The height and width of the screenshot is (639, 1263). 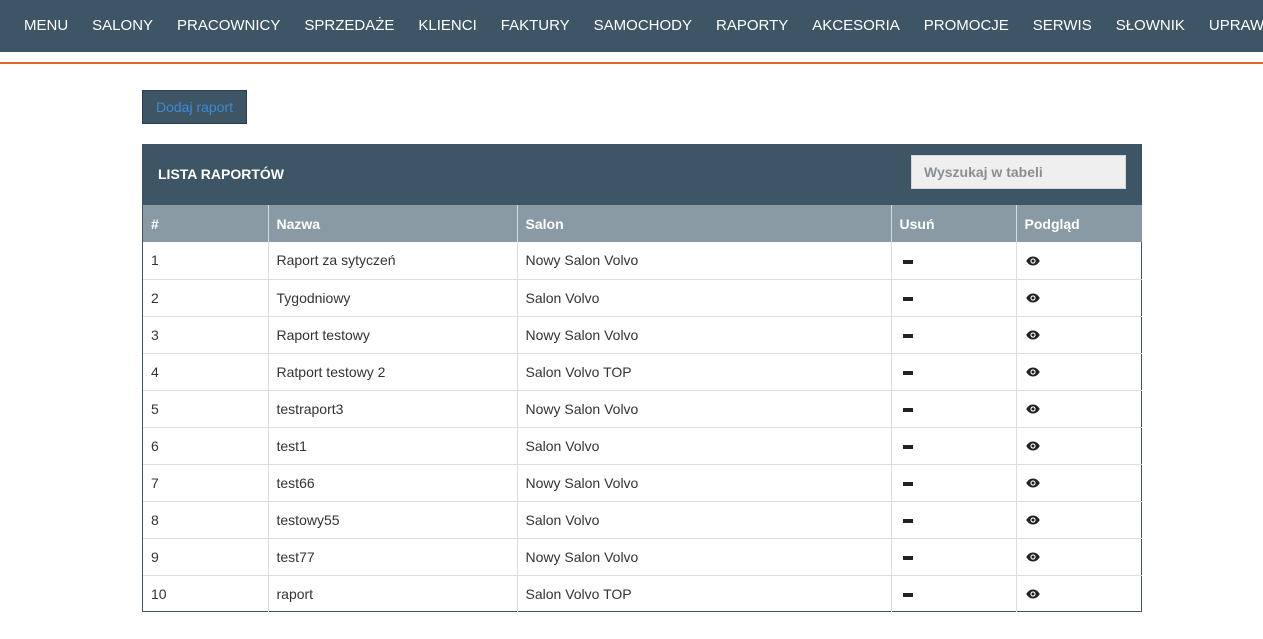 What do you see at coordinates (221, 174) in the screenshot?
I see `panel-title: LISTA RAPORTÓW` at bounding box center [221, 174].